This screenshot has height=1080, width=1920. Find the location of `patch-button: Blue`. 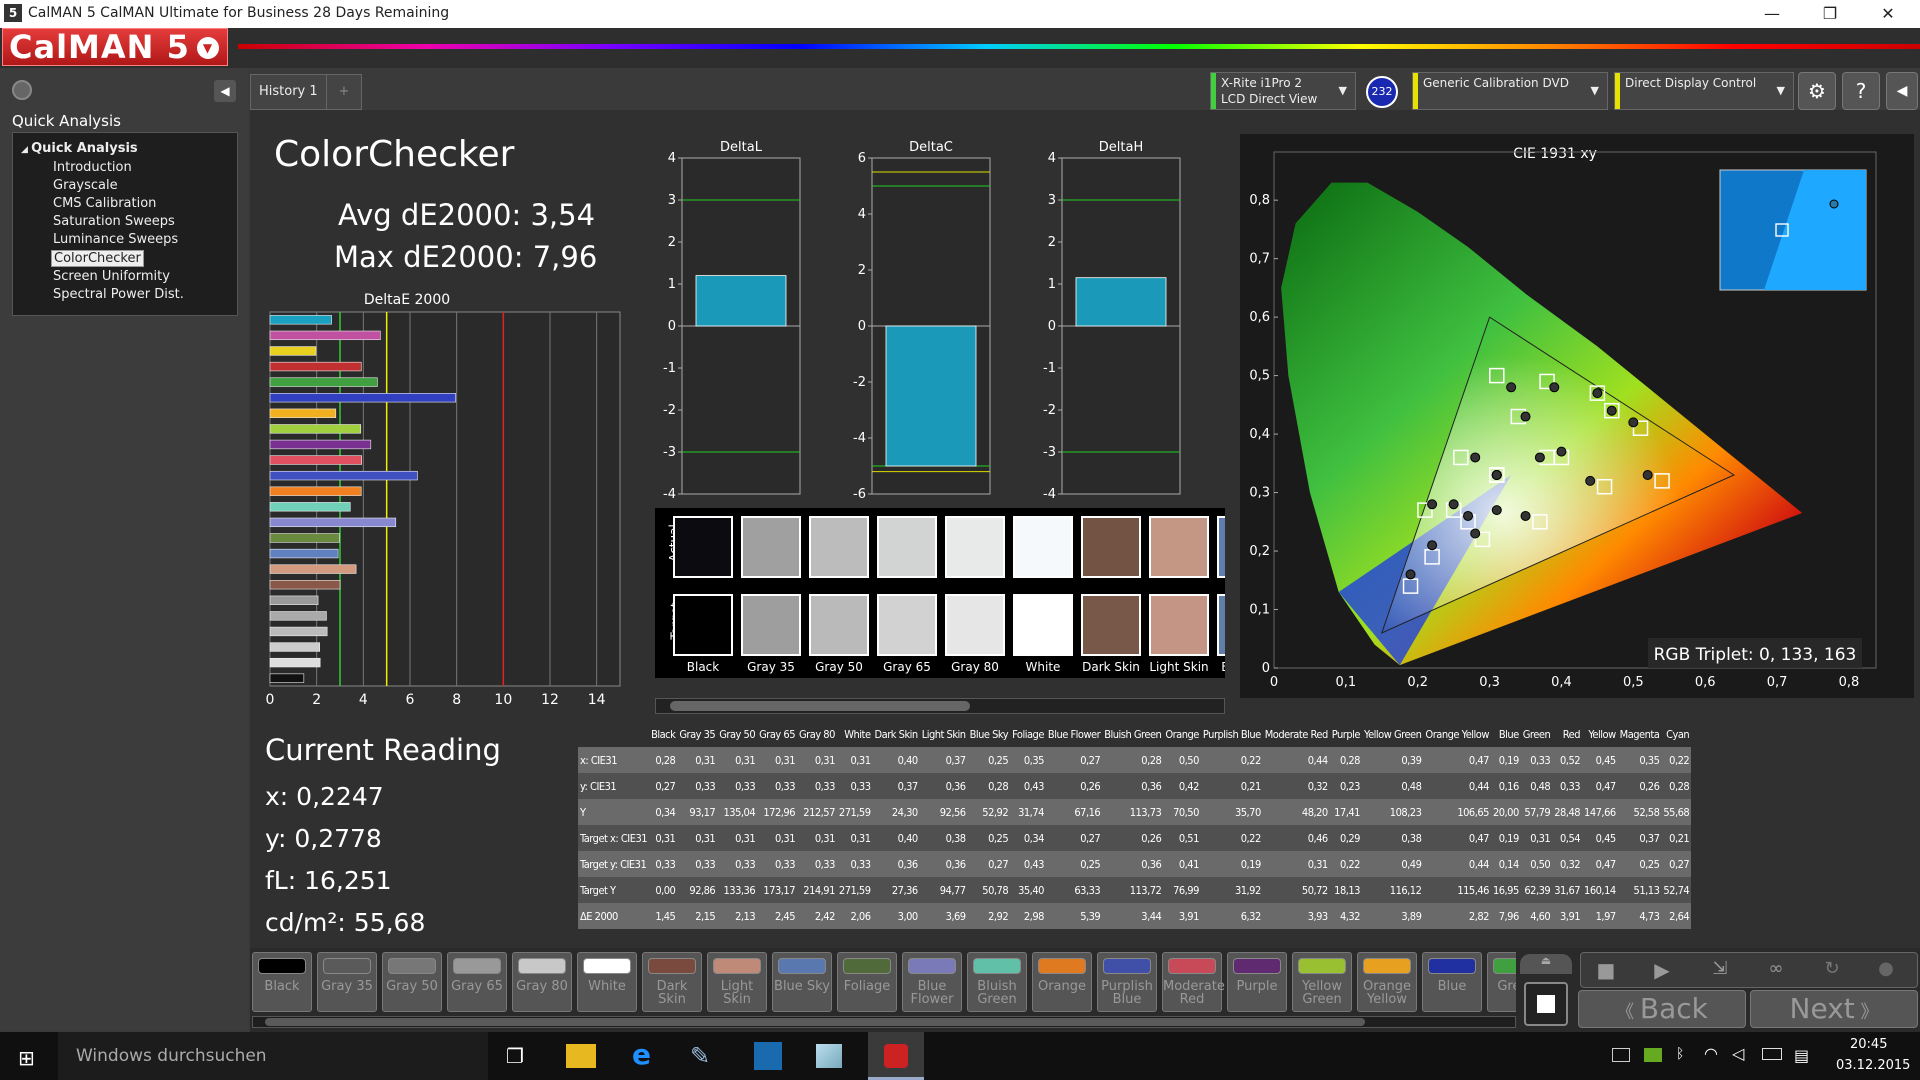

patch-button: Blue is located at coordinates (1452, 982).